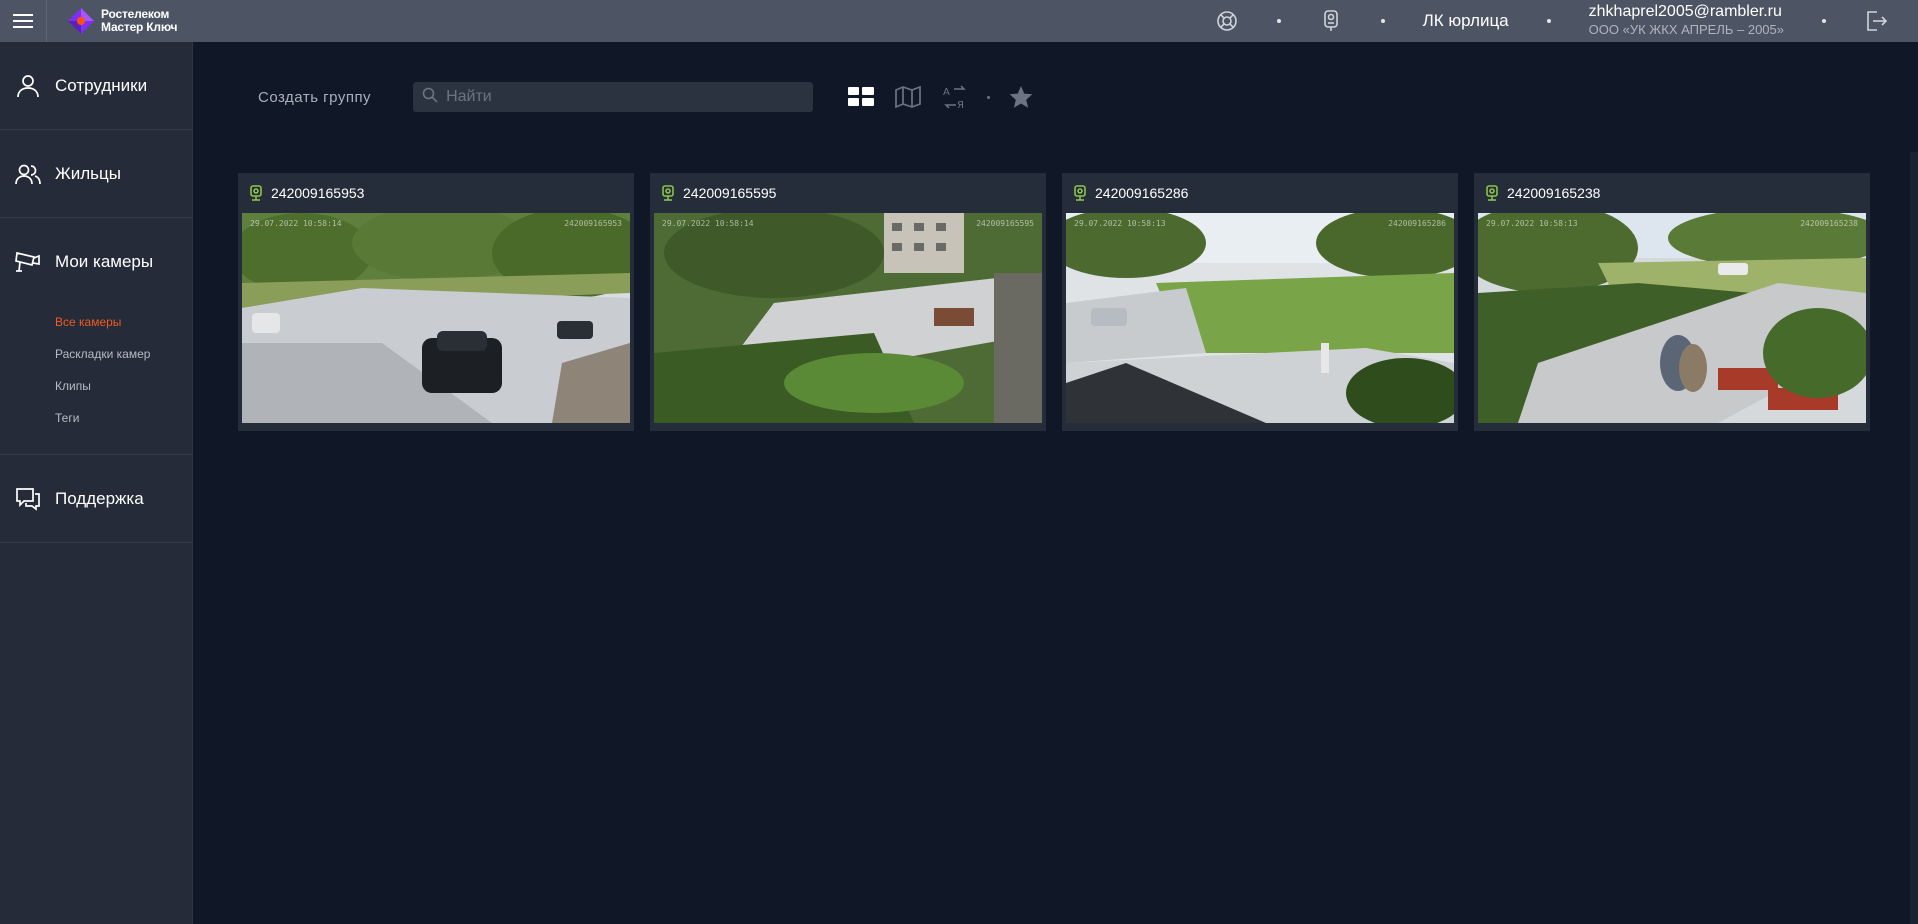 Image resolution: width=1918 pixels, height=924 pixels. I want to click on logo-text: Ростелеком Мастер Ключ, so click(139, 21).